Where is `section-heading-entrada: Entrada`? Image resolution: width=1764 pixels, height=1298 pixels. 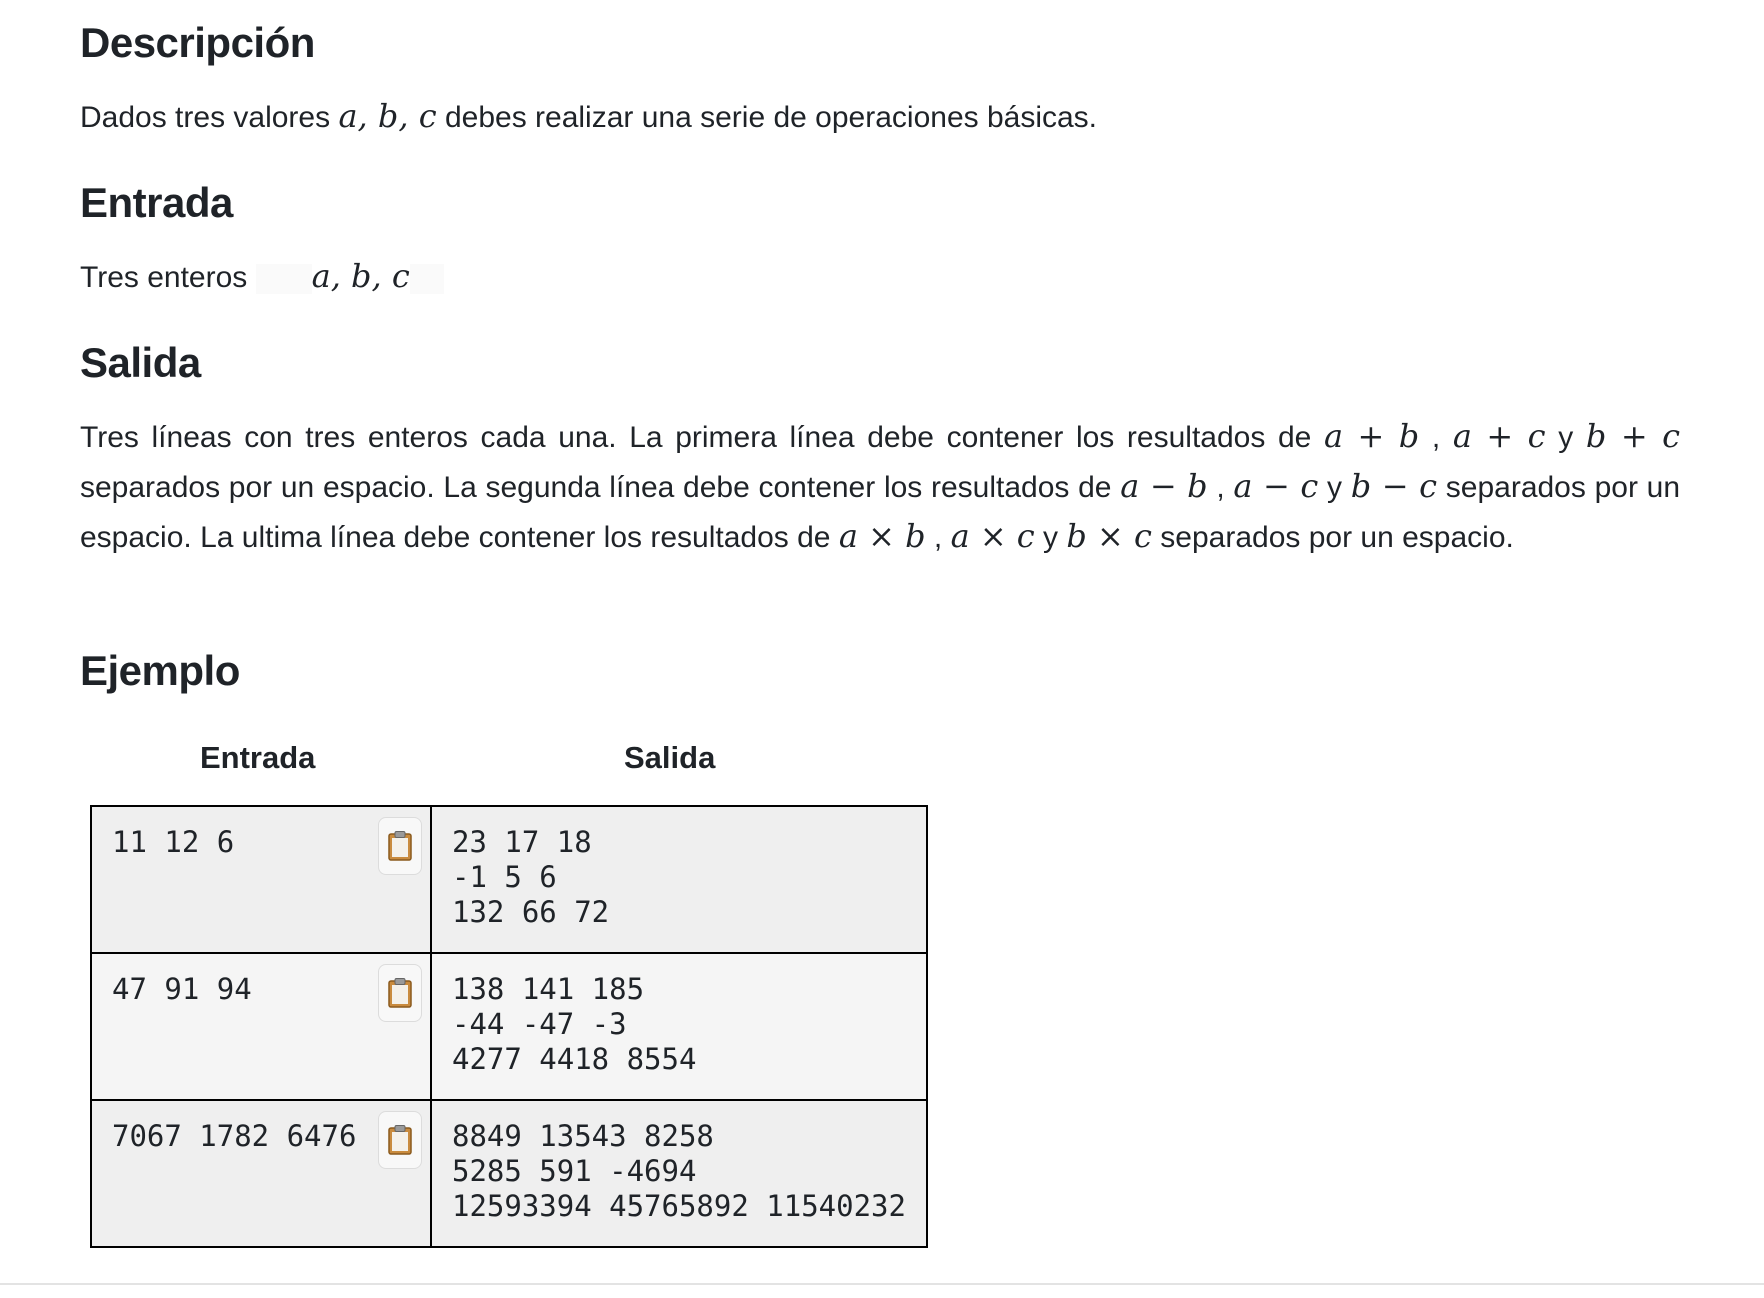 section-heading-entrada: Entrada is located at coordinates (156, 202).